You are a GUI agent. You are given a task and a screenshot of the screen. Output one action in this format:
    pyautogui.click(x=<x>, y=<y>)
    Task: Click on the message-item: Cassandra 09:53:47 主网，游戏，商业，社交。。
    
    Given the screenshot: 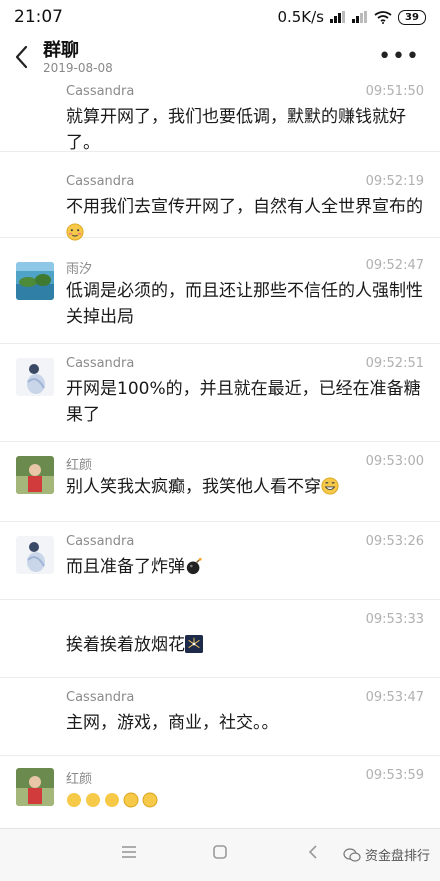 What is the action you would take?
    pyautogui.click(x=220, y=717)
    